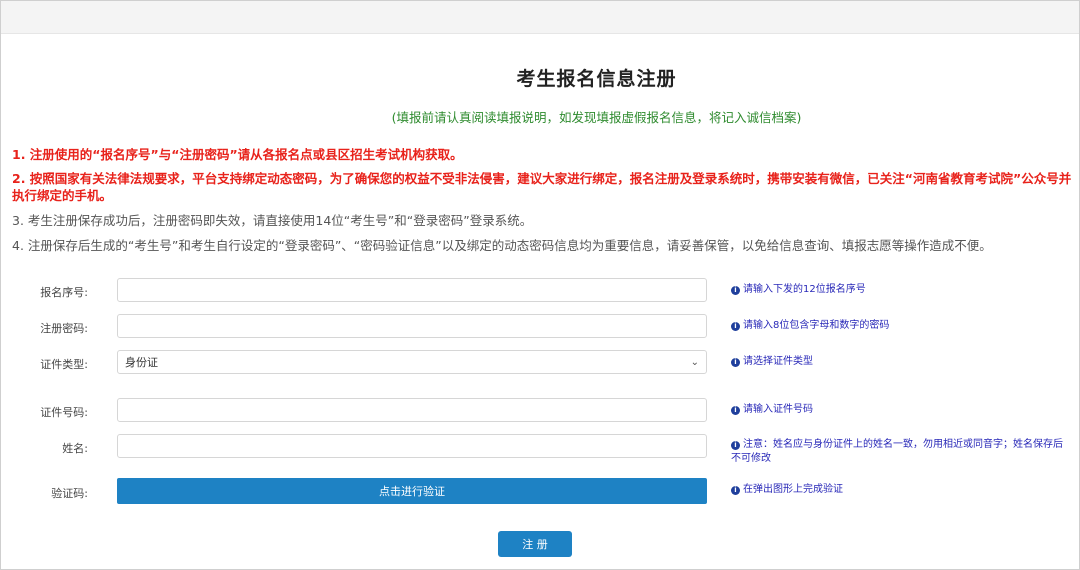 The image size is (1080, 570). Describe the element at coordinates (778, 409) in the screenshot. I see `id-number-hint-text: 请输入证件号码` at that location.